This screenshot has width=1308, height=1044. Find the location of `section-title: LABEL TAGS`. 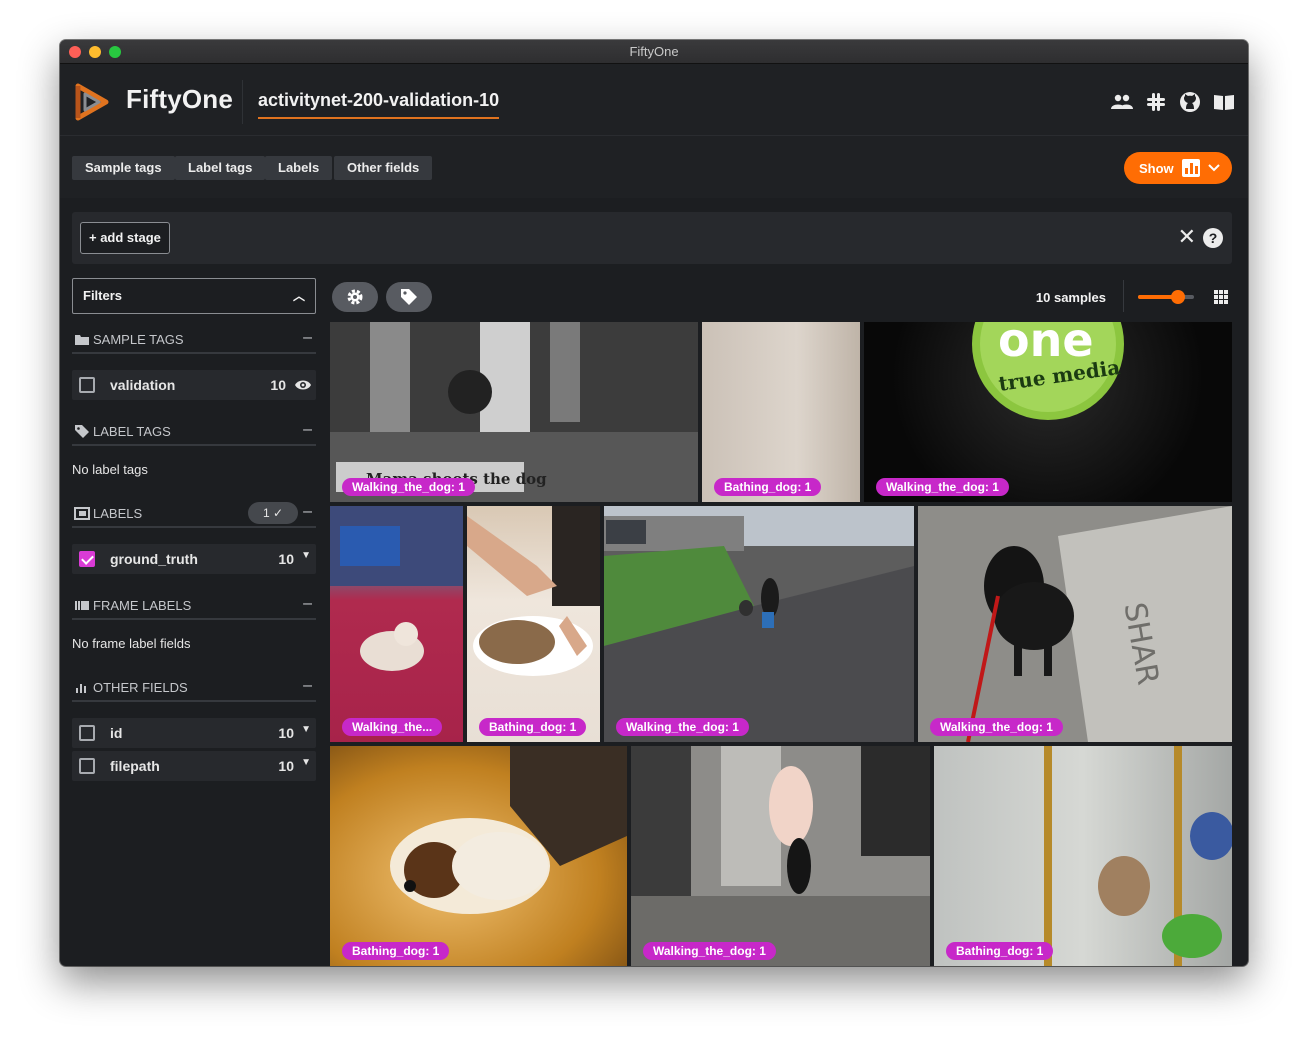

section-title: LABEL TAGS is located at coordinates (132, 431).